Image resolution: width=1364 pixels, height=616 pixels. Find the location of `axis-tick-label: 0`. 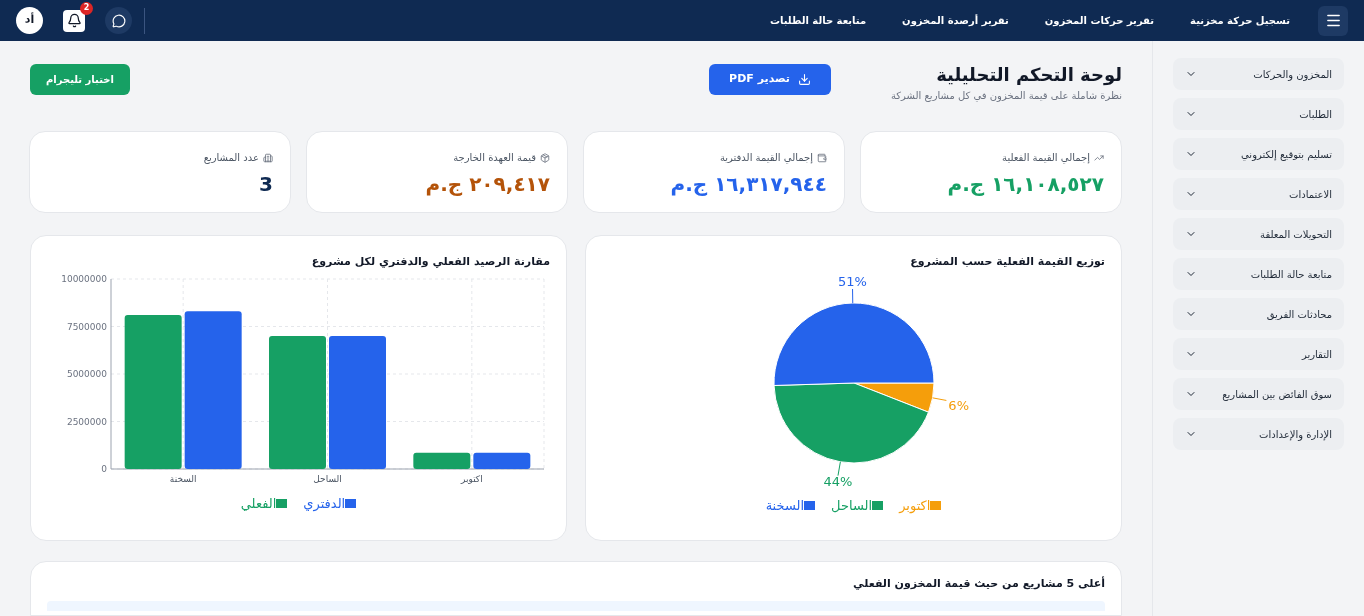

axis-tick-label: 0 is located at coordinates (103, 468).